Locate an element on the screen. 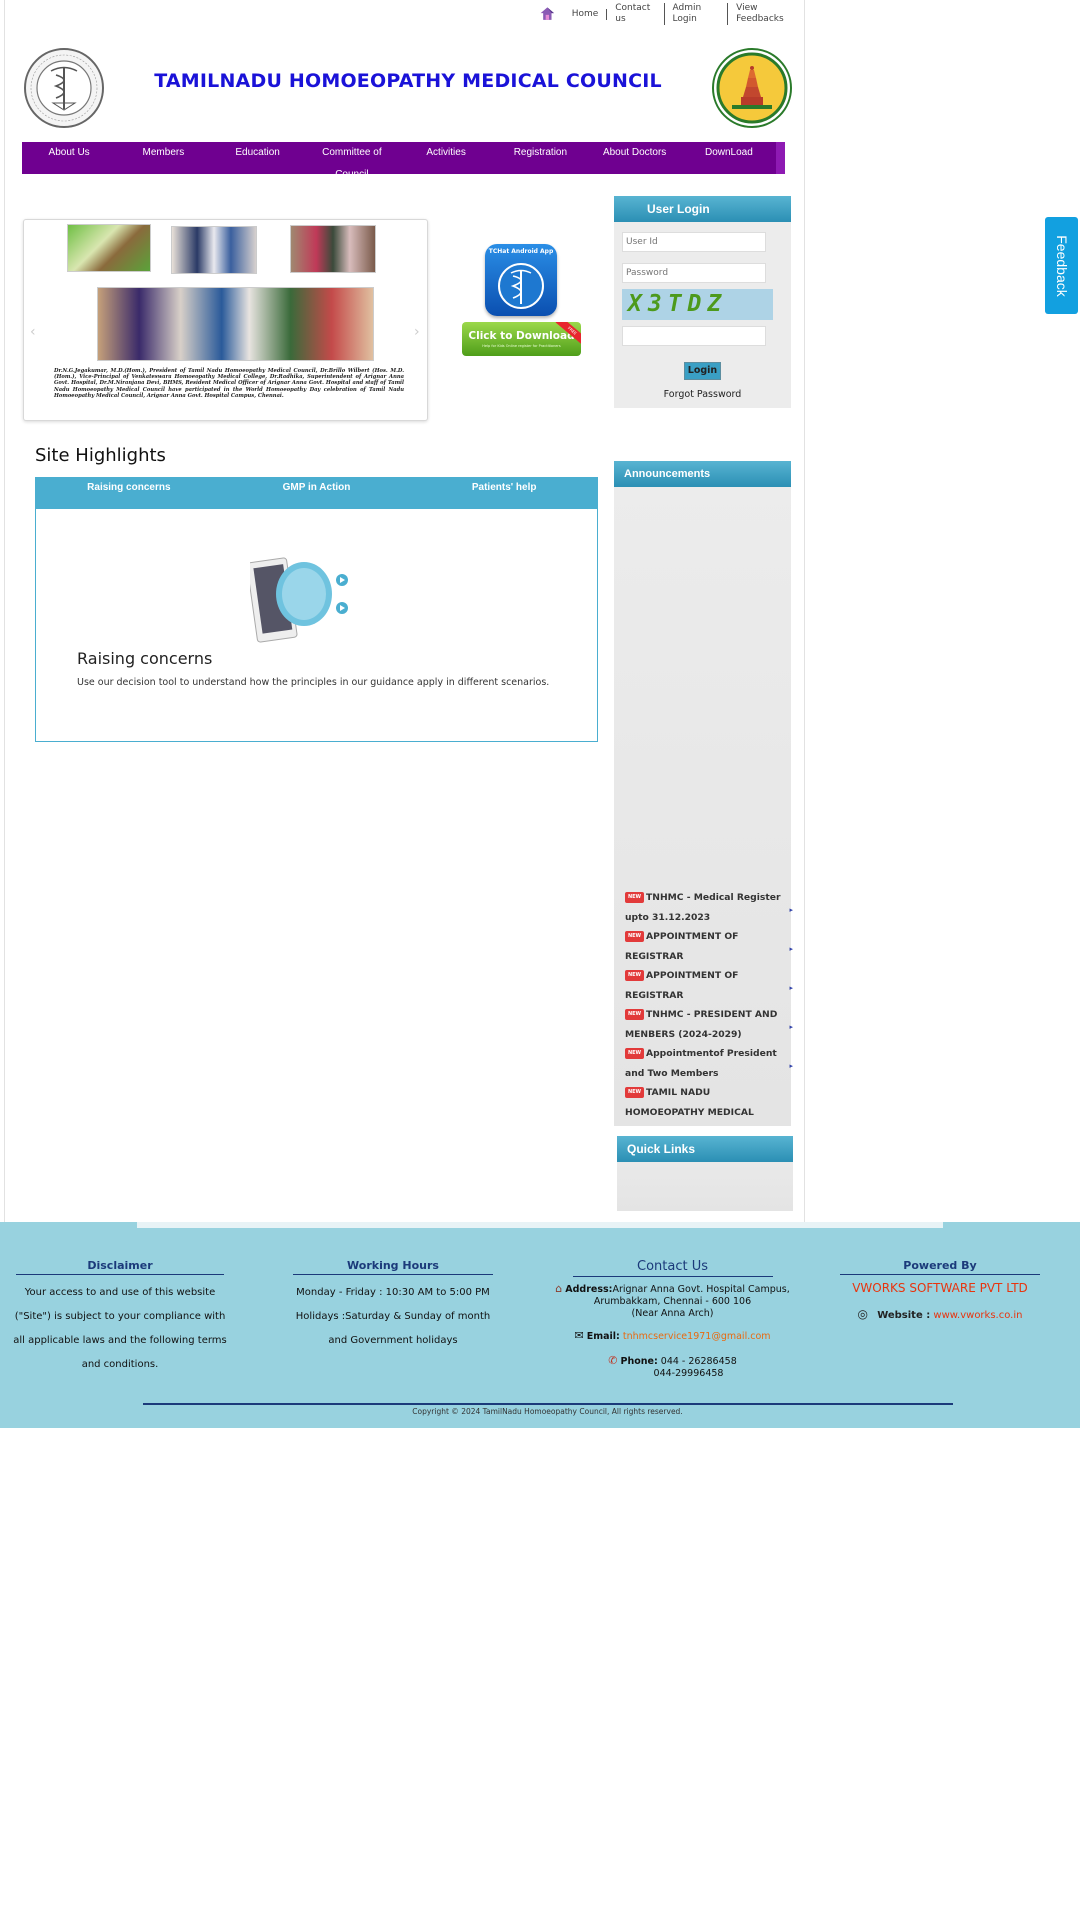  user-id-input is located at coordinates (694, 242).